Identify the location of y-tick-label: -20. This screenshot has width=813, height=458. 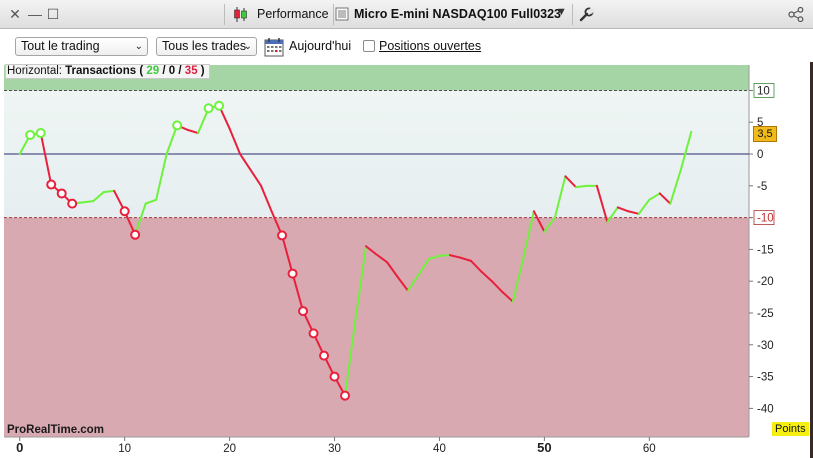
(765, 282).